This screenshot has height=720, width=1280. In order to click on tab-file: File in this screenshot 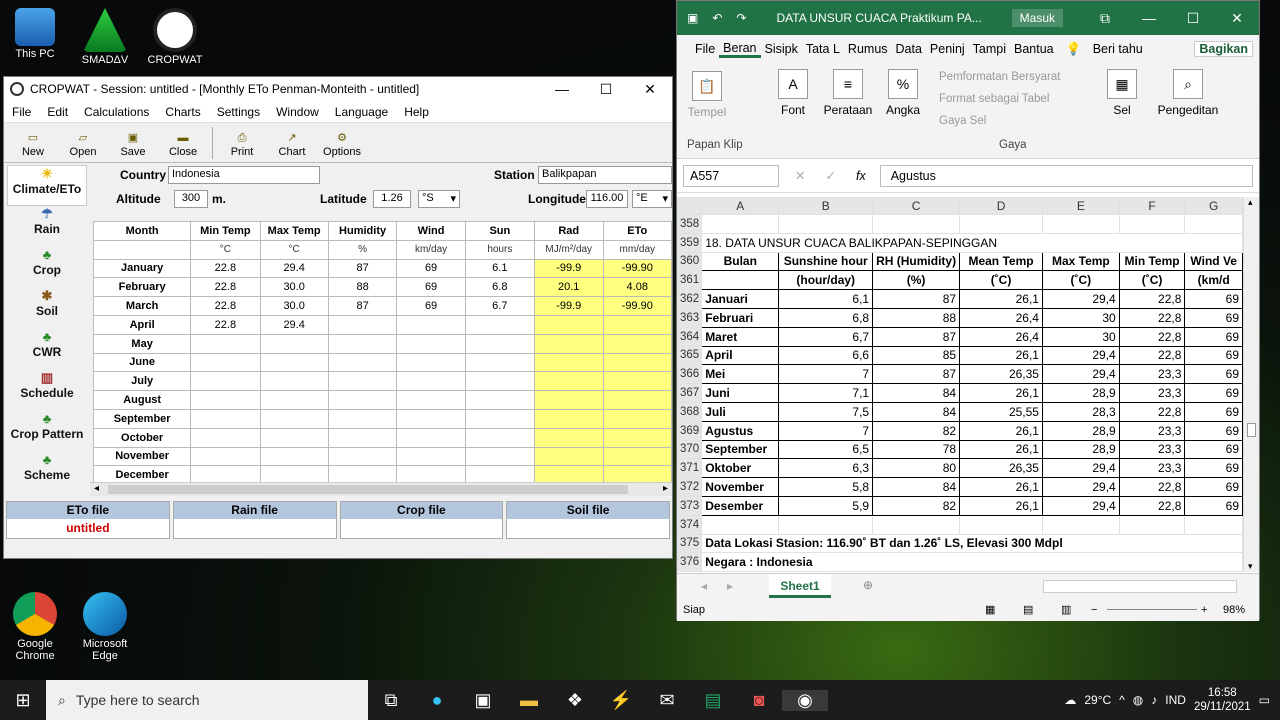, I will do `click(705, 49)`.